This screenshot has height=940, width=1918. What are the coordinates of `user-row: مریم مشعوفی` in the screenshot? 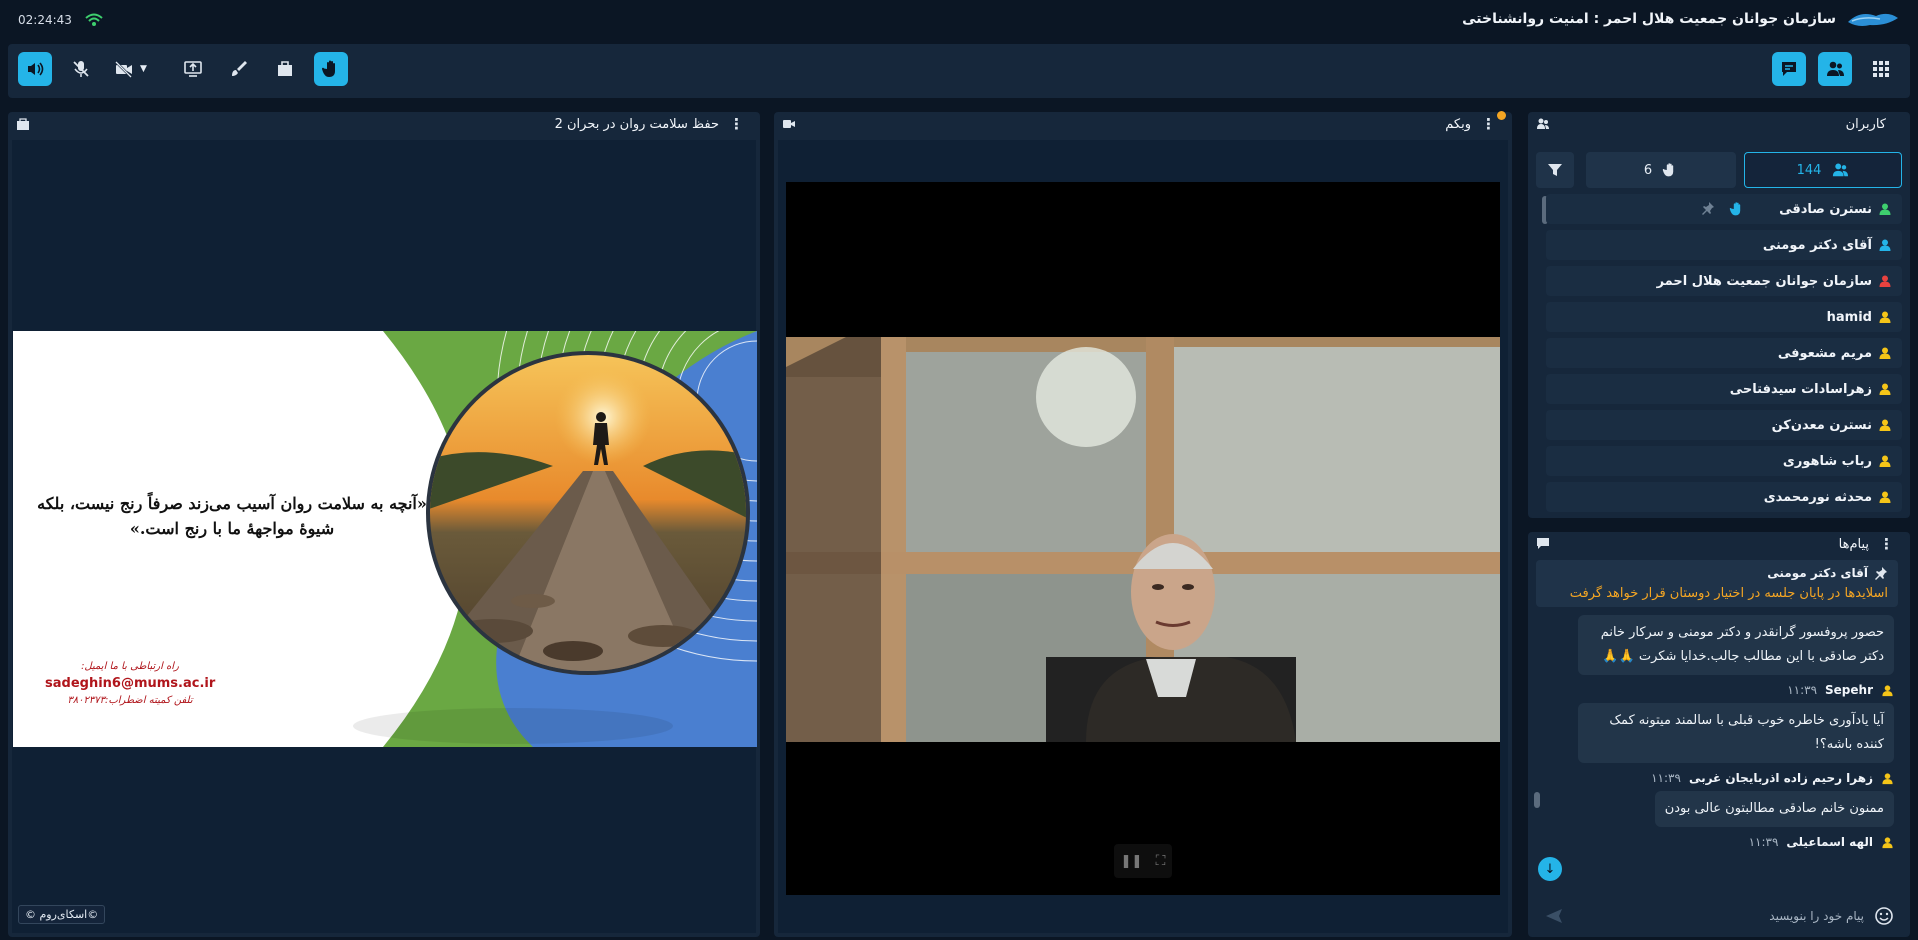 It's located at (1724, 353).